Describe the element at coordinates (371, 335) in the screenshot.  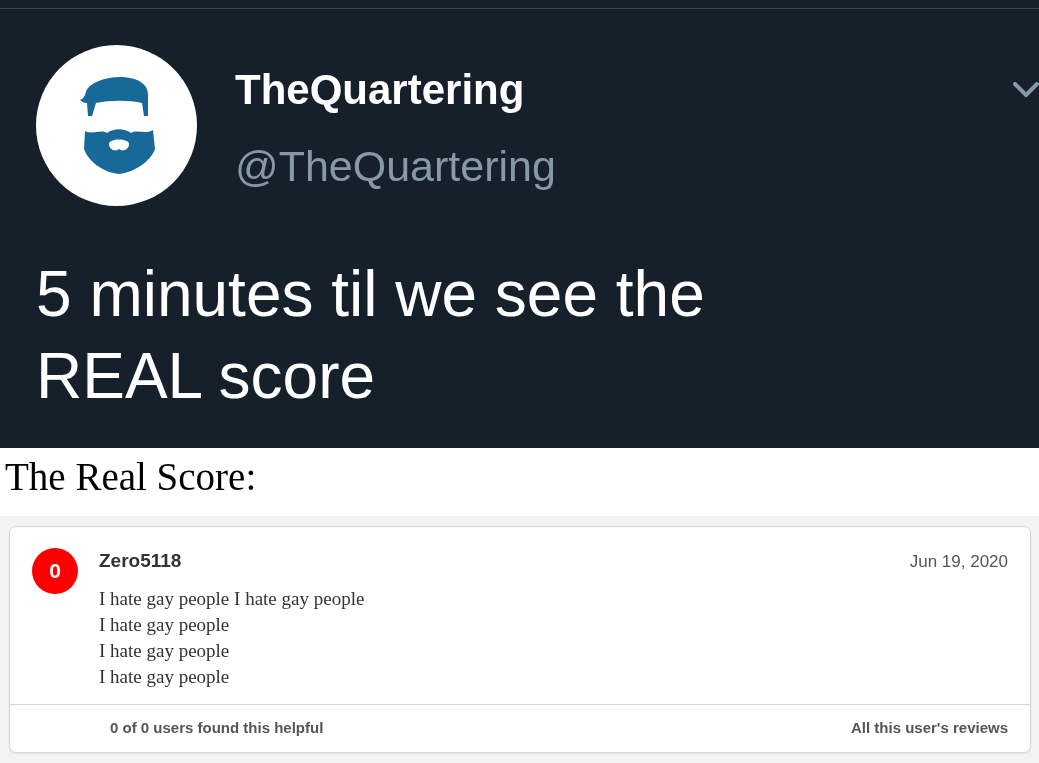
I see `tweet-text: 5 minutes til we see the REAL score` at that location.